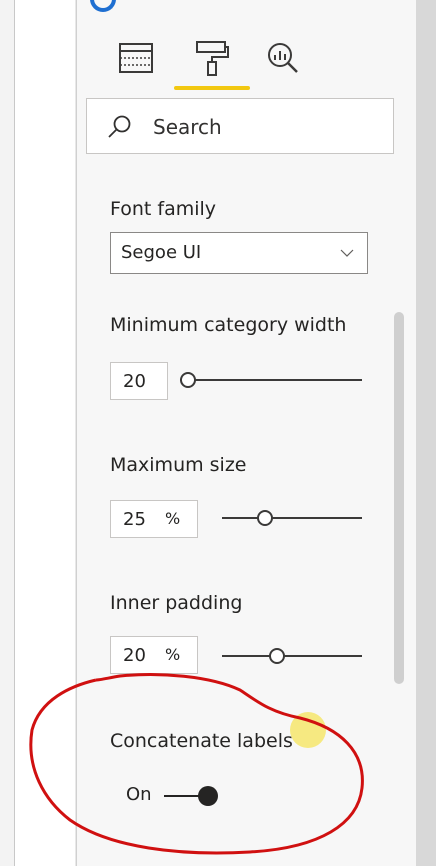 Image resolution: width=436 pixels, height=866 pixels. What do you see at coordinates (347, 253) in the screenshot?
I see `chevron-down-icon` at bounding box center [347, 253].